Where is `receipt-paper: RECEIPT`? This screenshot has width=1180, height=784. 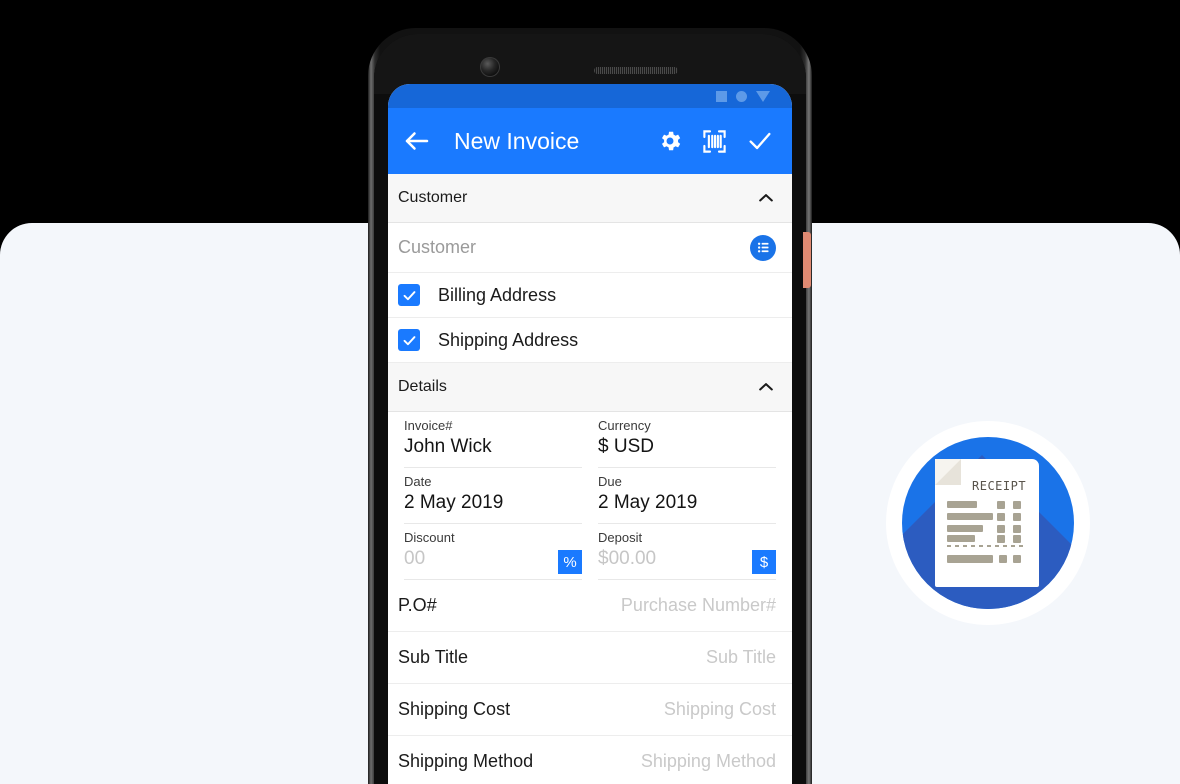
receipt-paper: RECEIPT is located at coordinates (987, 523).